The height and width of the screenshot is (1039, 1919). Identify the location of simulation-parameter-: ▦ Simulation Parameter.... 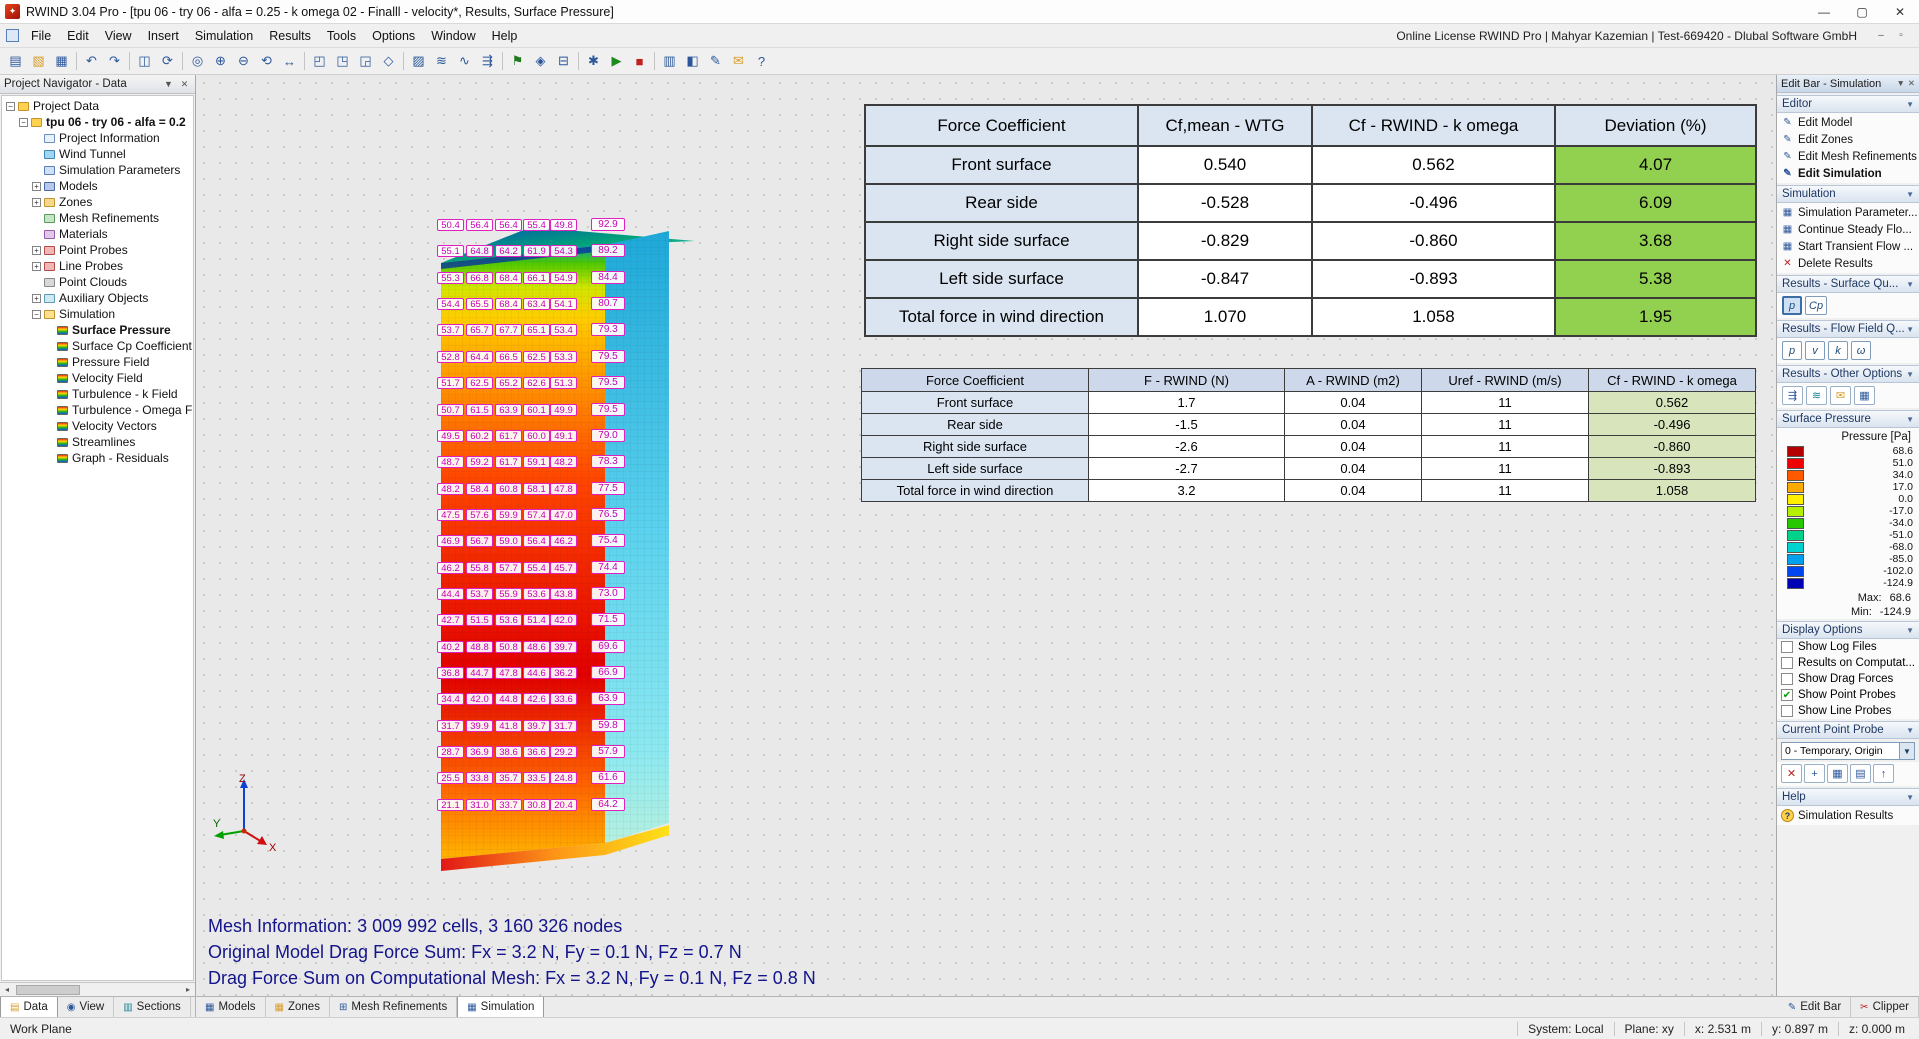
(1848, 212).